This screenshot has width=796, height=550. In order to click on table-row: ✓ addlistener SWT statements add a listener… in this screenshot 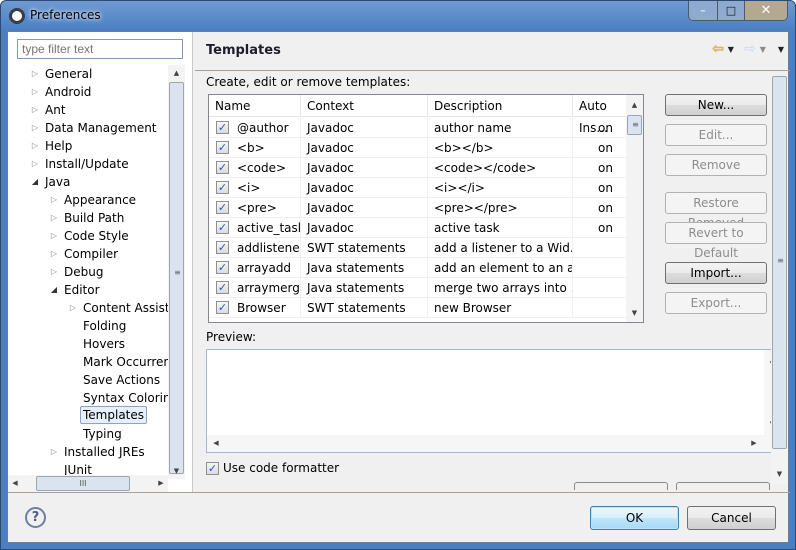, I will do `click(424, 248)`.